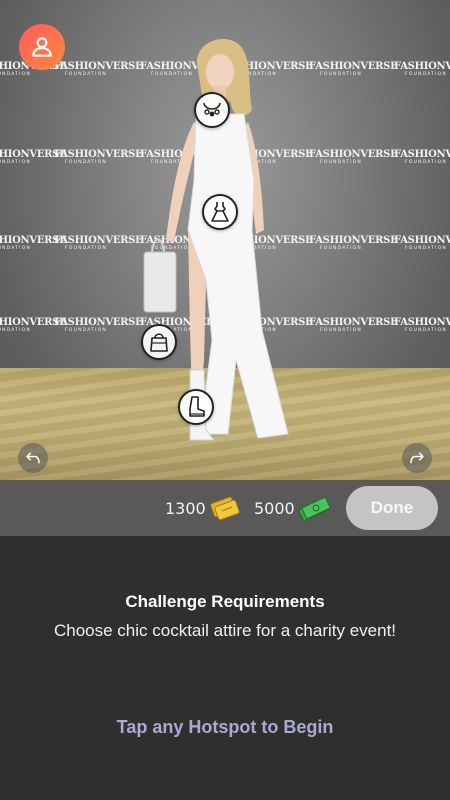  I want to click on undo-button, so click(33, 458).